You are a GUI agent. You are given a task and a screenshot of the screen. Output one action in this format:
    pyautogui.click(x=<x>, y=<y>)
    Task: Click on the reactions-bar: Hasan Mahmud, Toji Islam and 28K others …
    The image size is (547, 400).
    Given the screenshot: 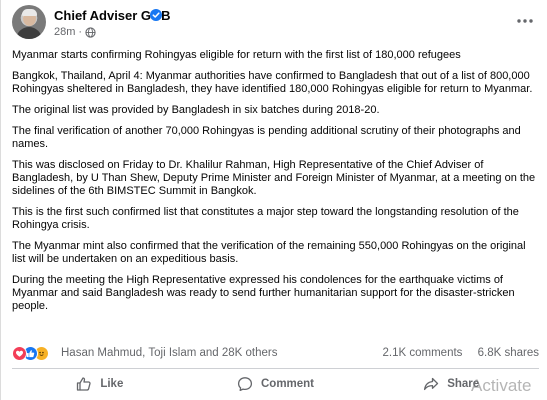 What is the action you would take?
    pyautogui.click(x=275, y=354)
    